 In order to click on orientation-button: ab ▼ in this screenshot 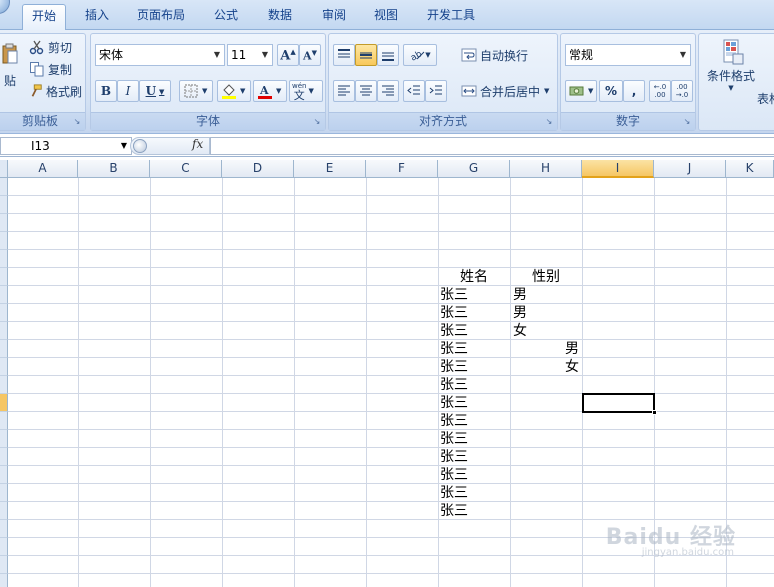, I will do `click(420, 55)`.